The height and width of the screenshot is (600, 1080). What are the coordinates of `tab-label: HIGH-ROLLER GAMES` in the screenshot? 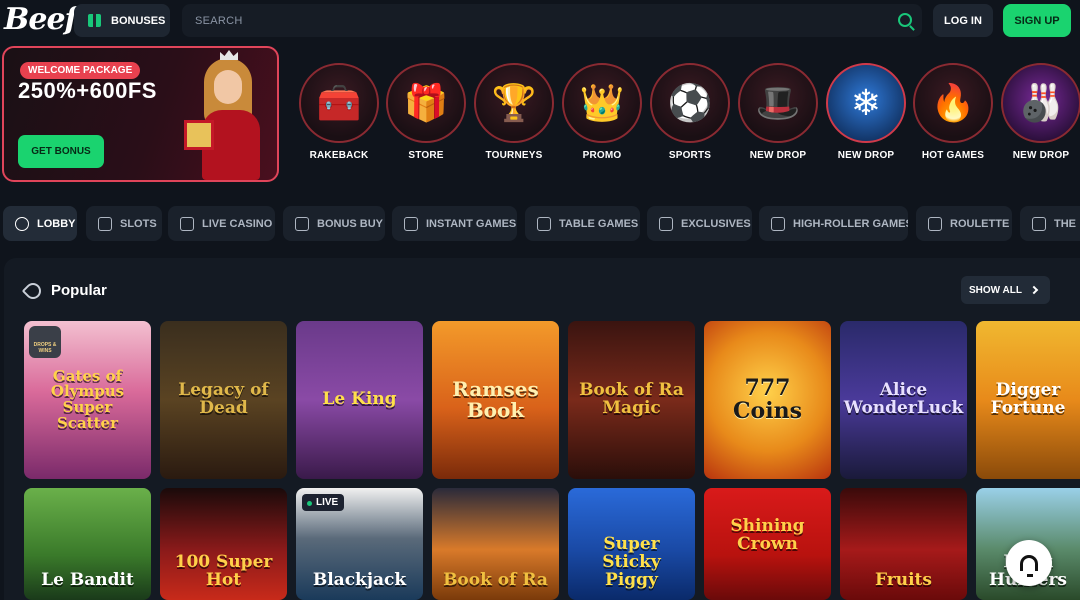 It's located at (850, 223).